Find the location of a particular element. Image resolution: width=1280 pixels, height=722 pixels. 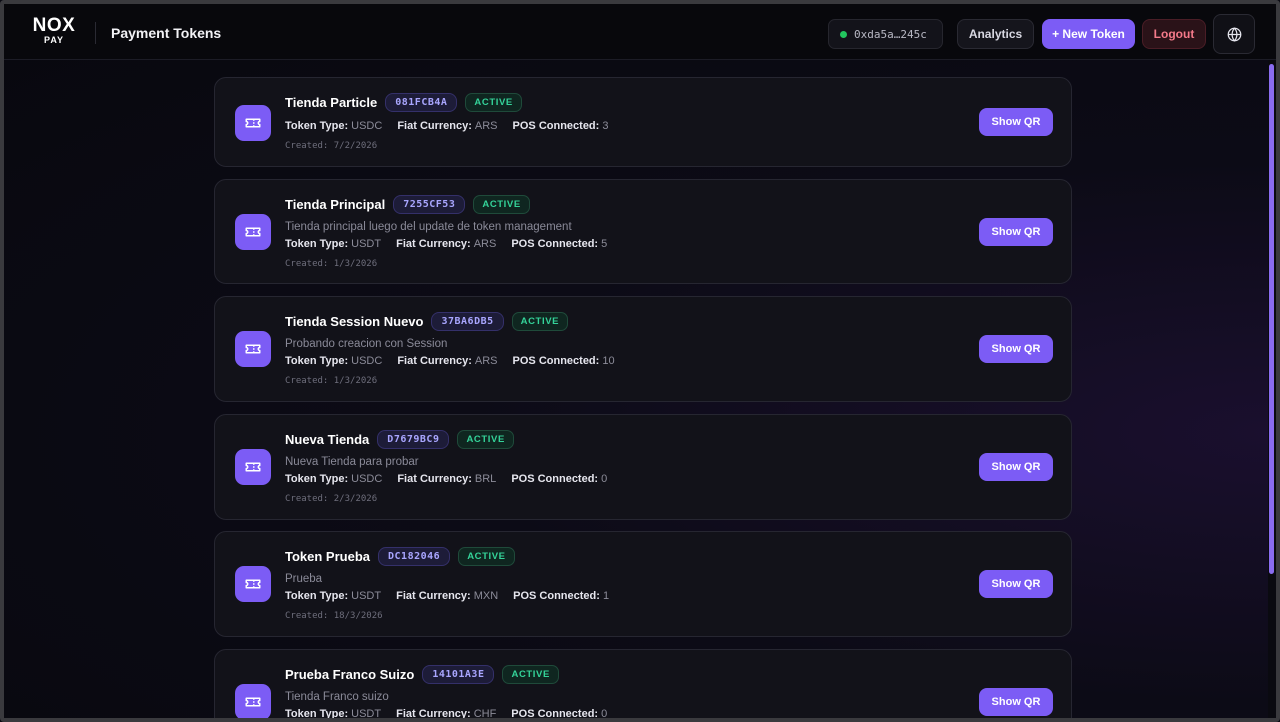

pos-connected: POS Connected: 5 is located at coordinates (559, 244).